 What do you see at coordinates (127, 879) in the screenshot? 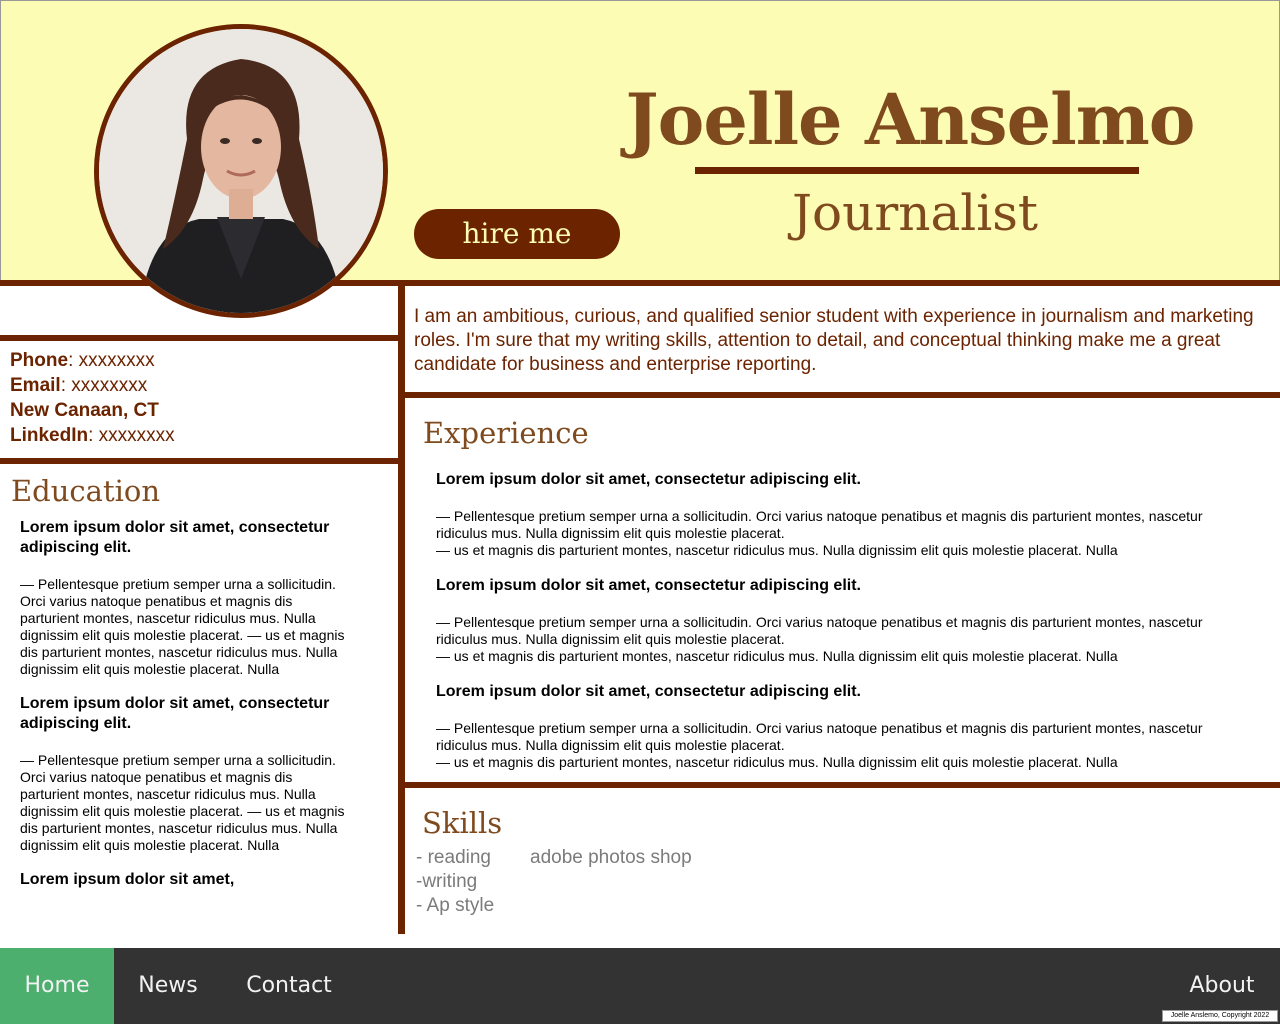
I see `education-entry-title: Lorem ipsum dolor sit amet,` at bounding box center [127, 879].